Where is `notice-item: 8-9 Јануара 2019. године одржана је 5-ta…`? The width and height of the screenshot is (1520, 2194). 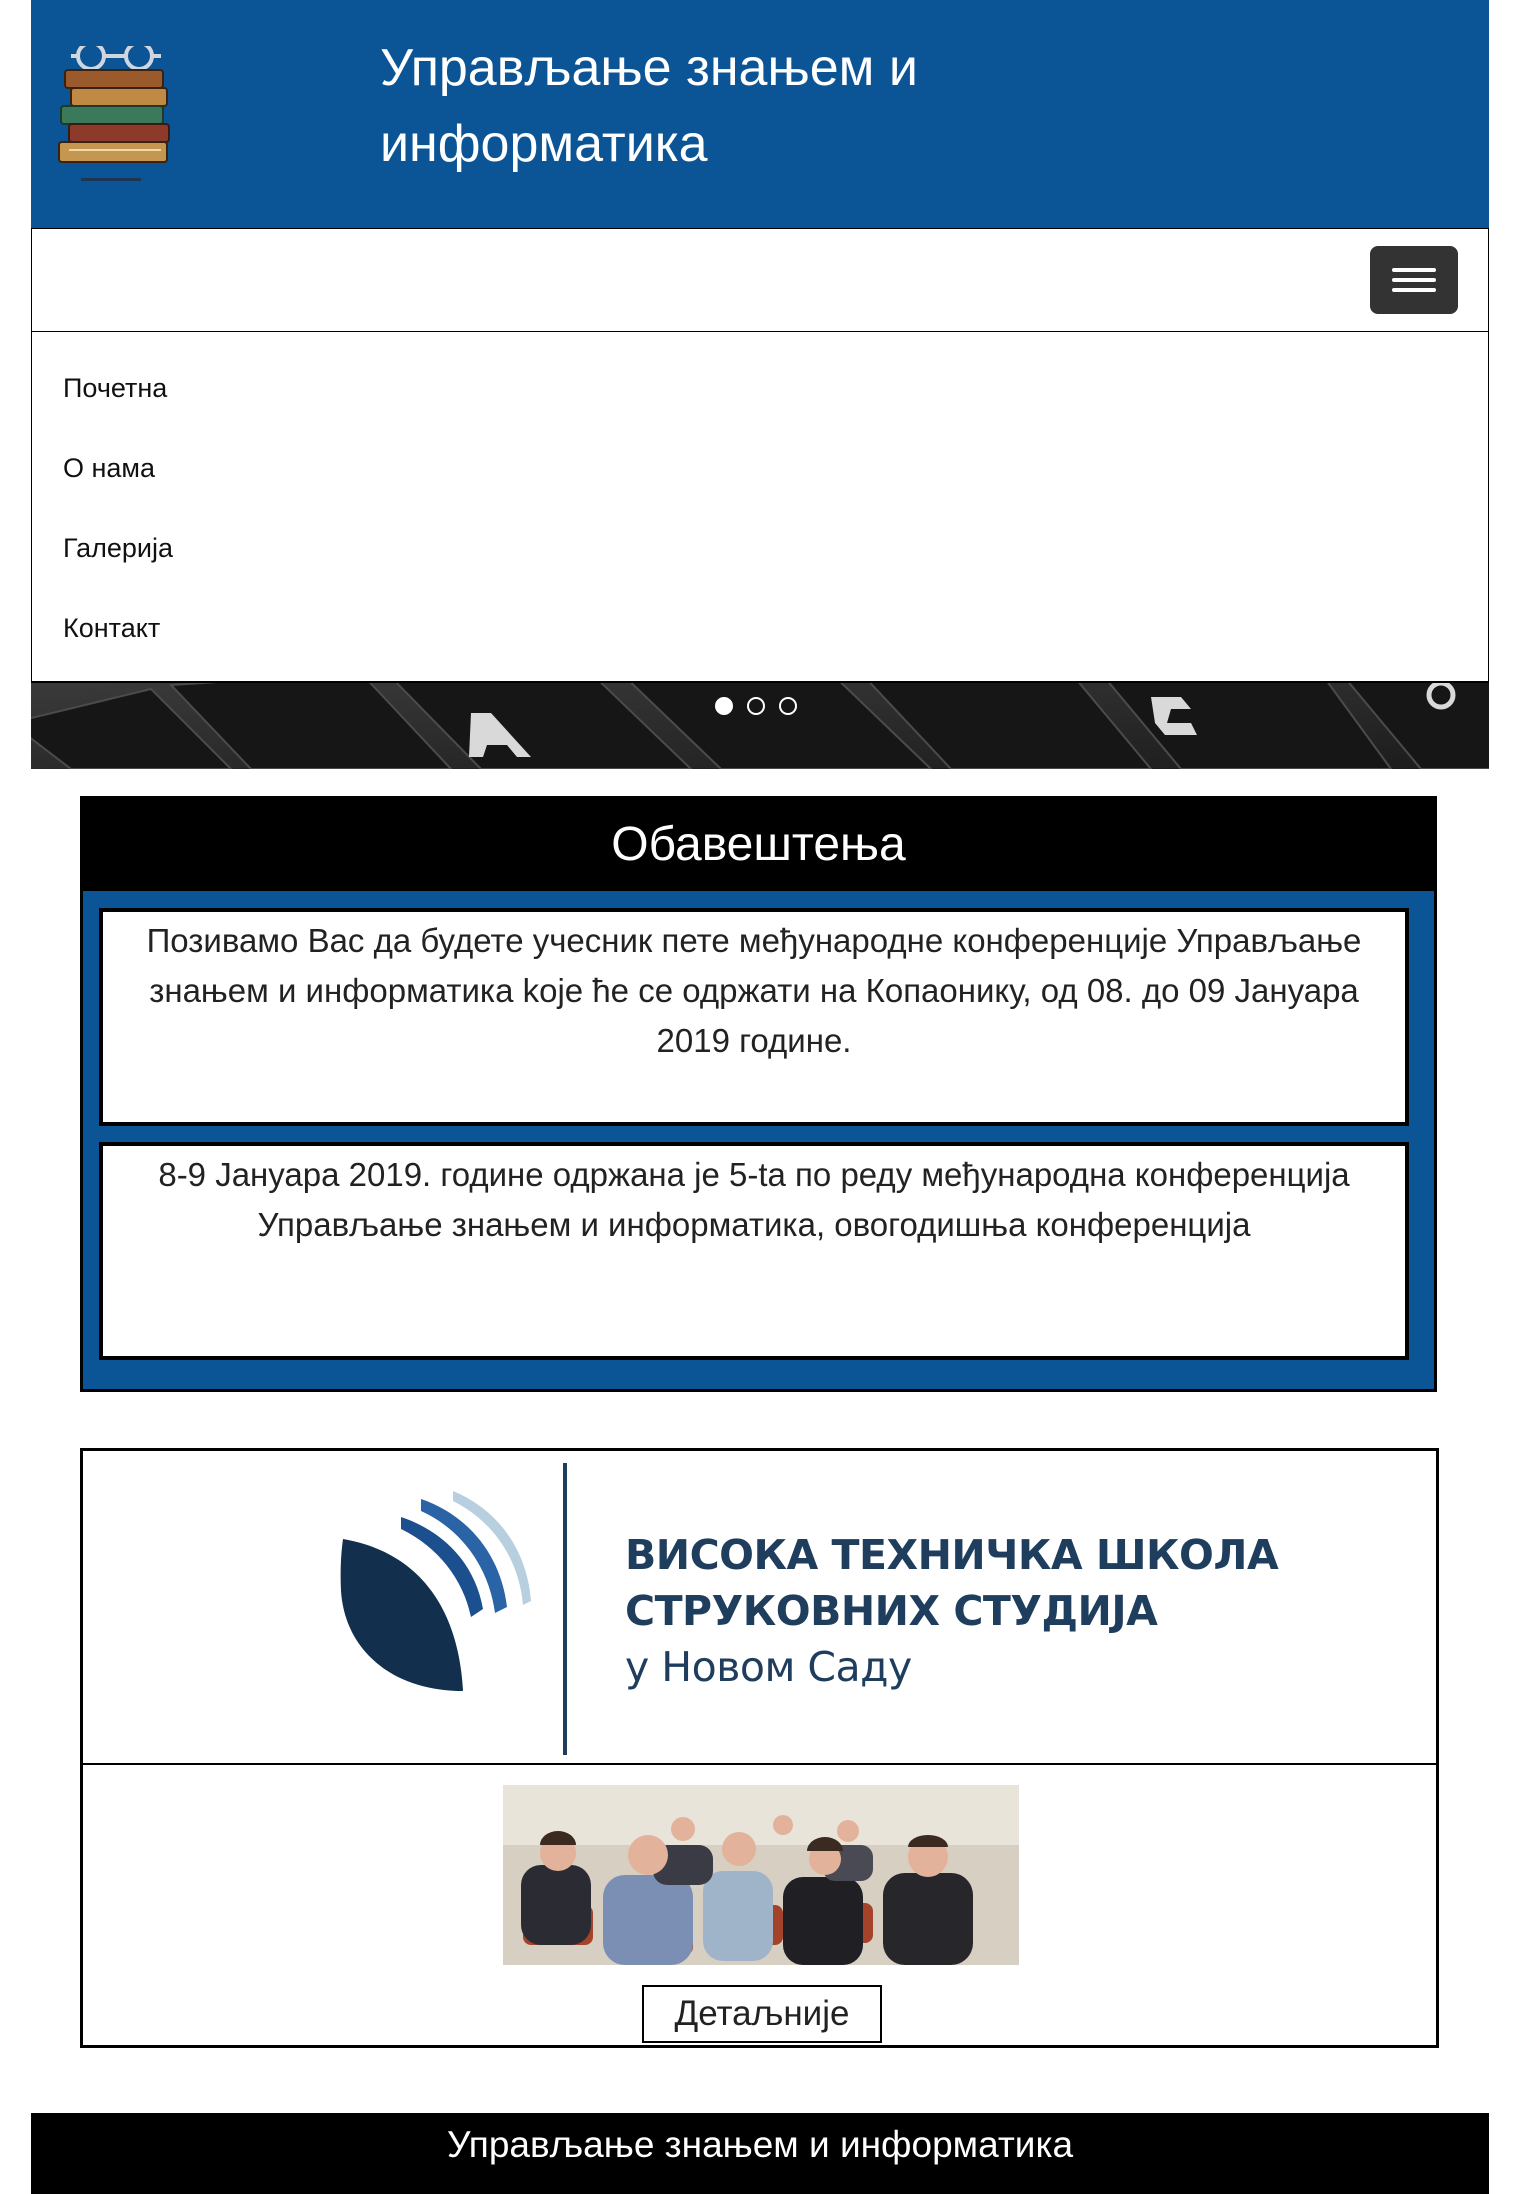 notice-item: 8-9 Јануара 2019. године одржана је 5-ta… is located at coordinates (754, 1251).